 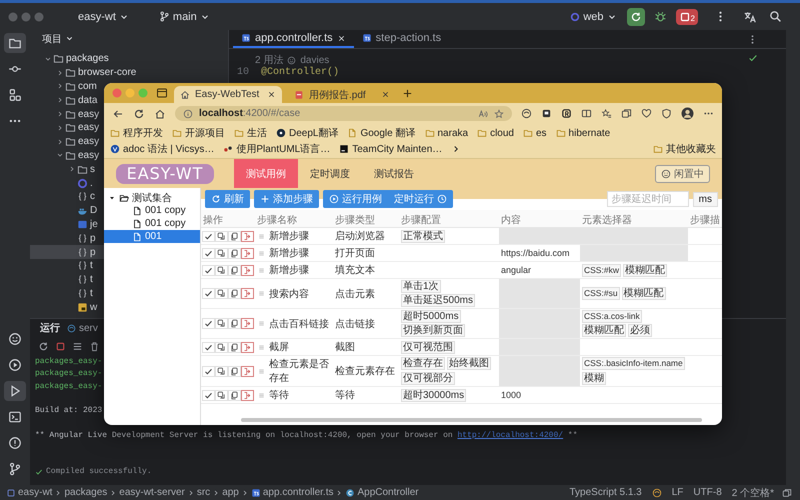 I want to click on line-separator: LF, so click(x=678, y=492).